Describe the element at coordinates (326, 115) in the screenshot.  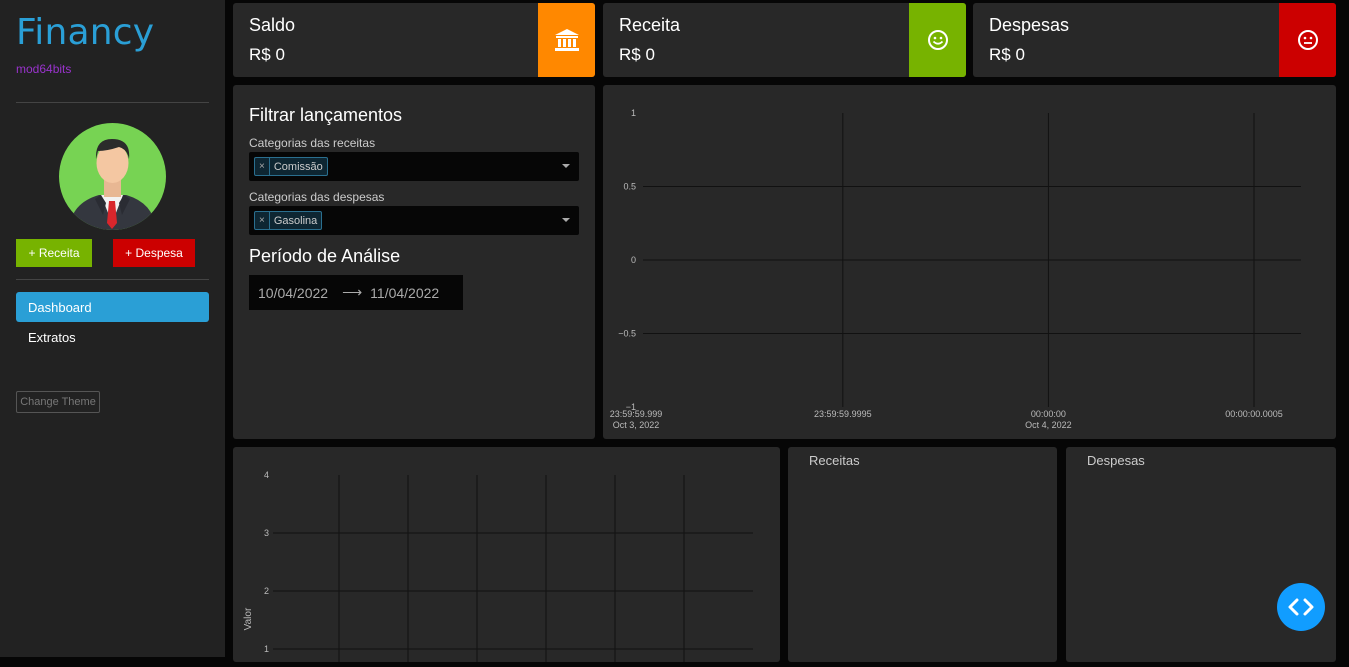
I see `filter-title: Filtrar lançamentos` at that location.